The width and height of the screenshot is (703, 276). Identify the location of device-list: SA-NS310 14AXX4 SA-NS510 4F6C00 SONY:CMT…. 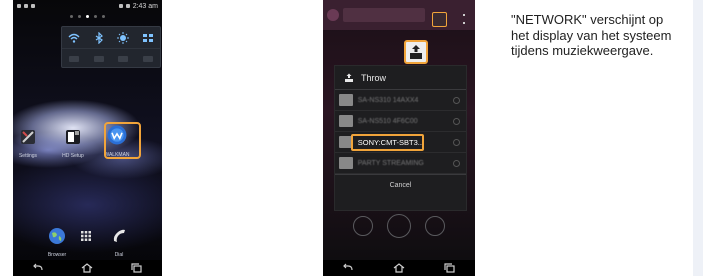
(400, 132).